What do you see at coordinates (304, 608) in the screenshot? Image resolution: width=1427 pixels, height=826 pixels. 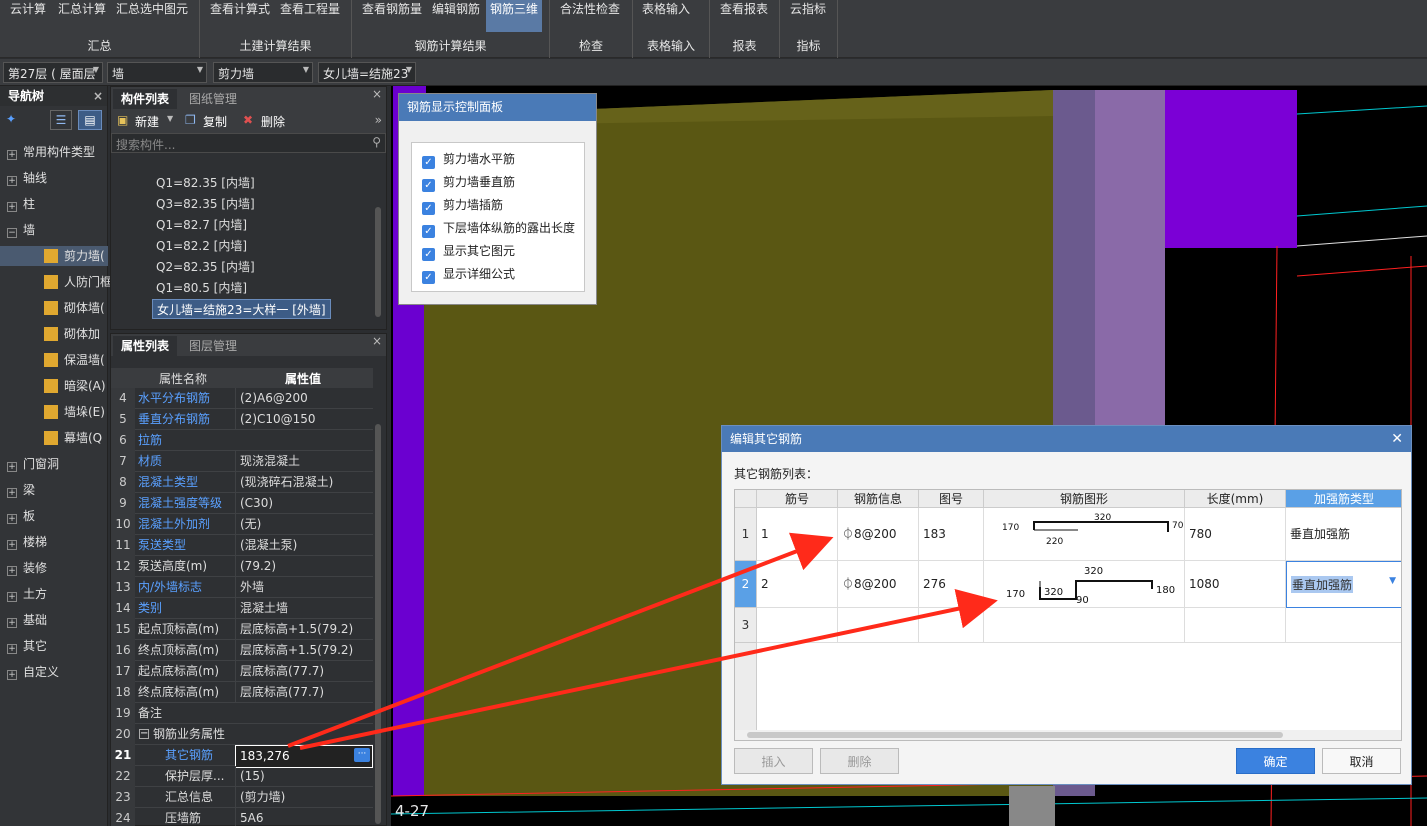 I see `property-value: 混凝土墙` at bounding box center [304, 608].